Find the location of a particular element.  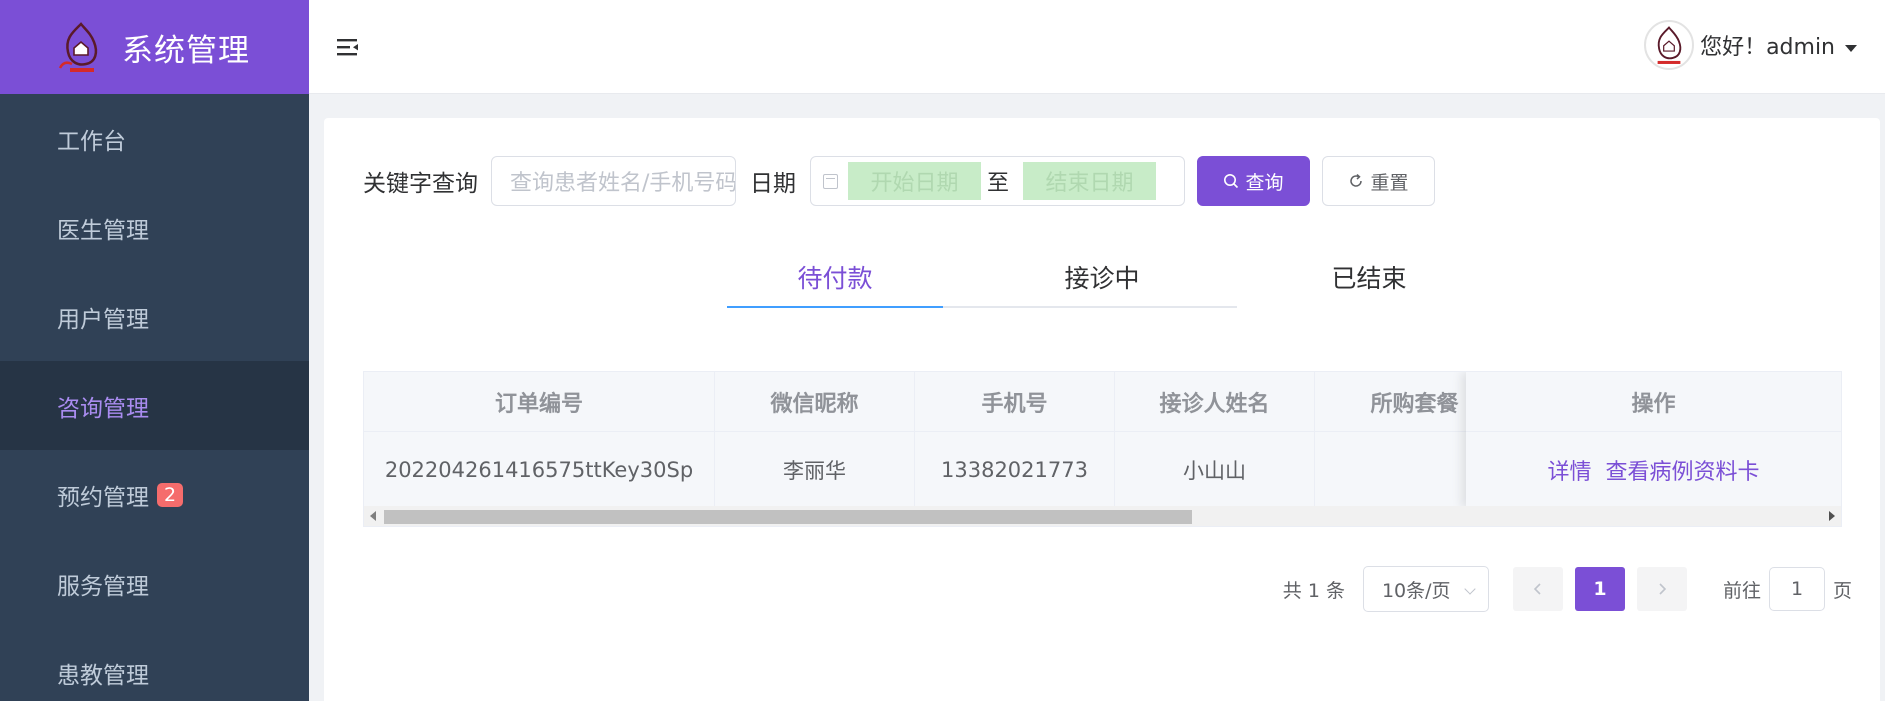

receiver-cell: 小山山 is located at coordinates (1215, 470).